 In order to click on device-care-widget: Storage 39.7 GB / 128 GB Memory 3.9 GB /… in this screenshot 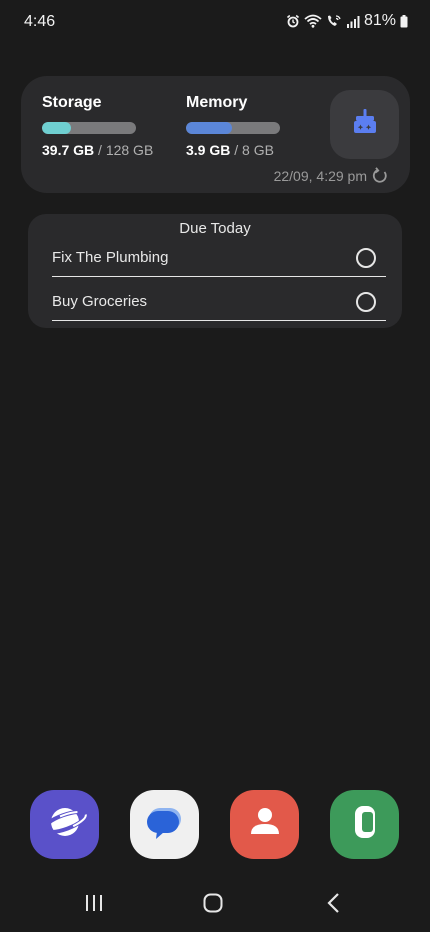, I will do `click(215, 134)`.